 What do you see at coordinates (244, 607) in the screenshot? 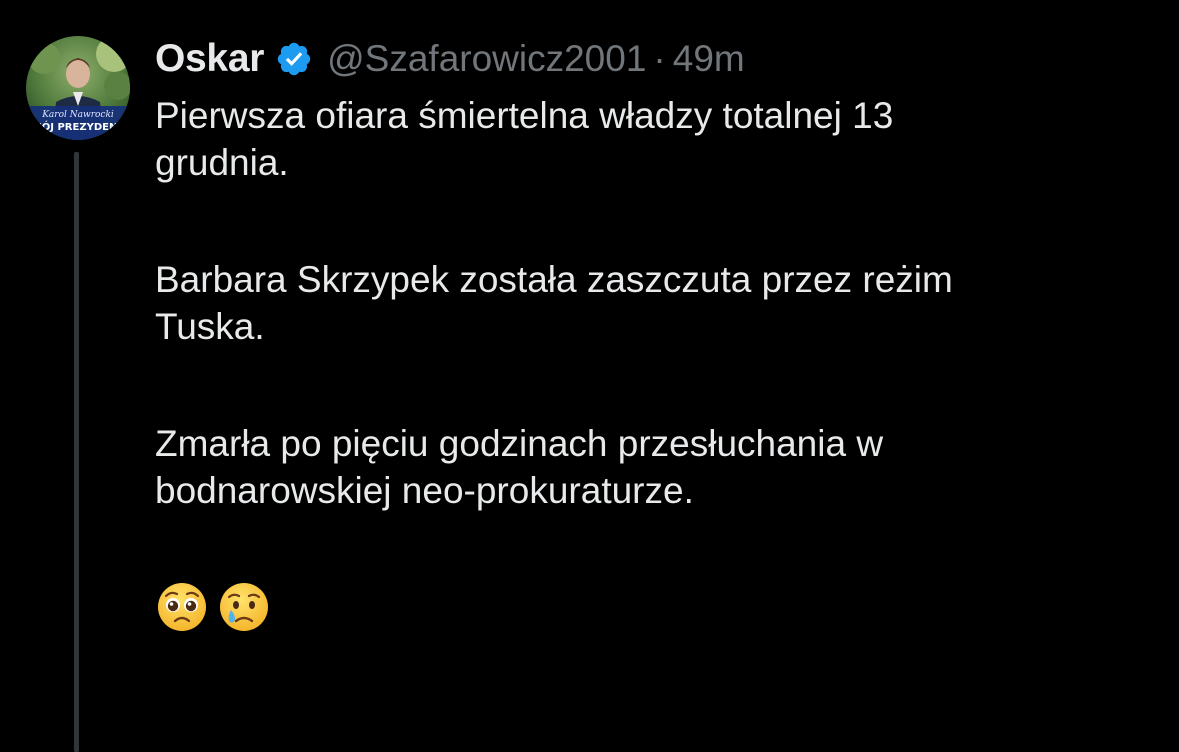
I see `crying-face-icon` at bounding box center [244, 607].